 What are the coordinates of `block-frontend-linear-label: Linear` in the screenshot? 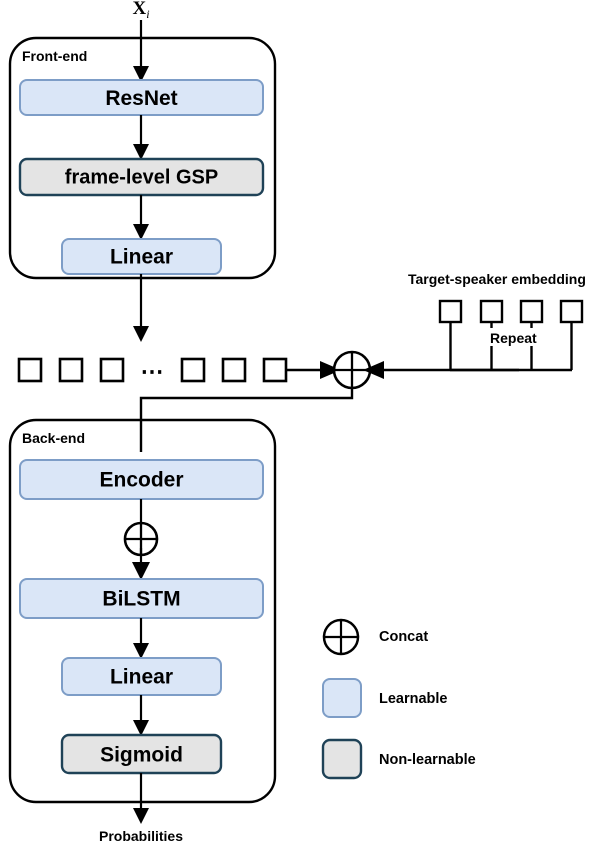 It's located at (141, 257).